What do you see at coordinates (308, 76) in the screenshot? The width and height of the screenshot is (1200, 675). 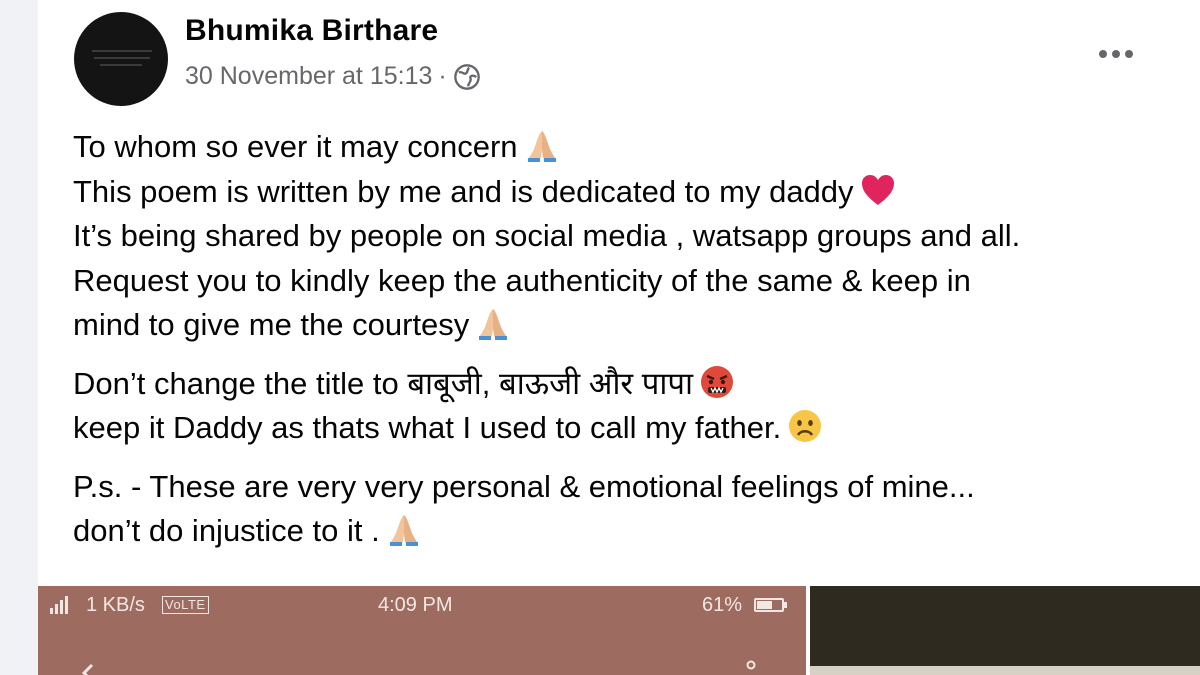 I see `post-timestamp: 30 November at 15:13` at bounding box center [308, 76].